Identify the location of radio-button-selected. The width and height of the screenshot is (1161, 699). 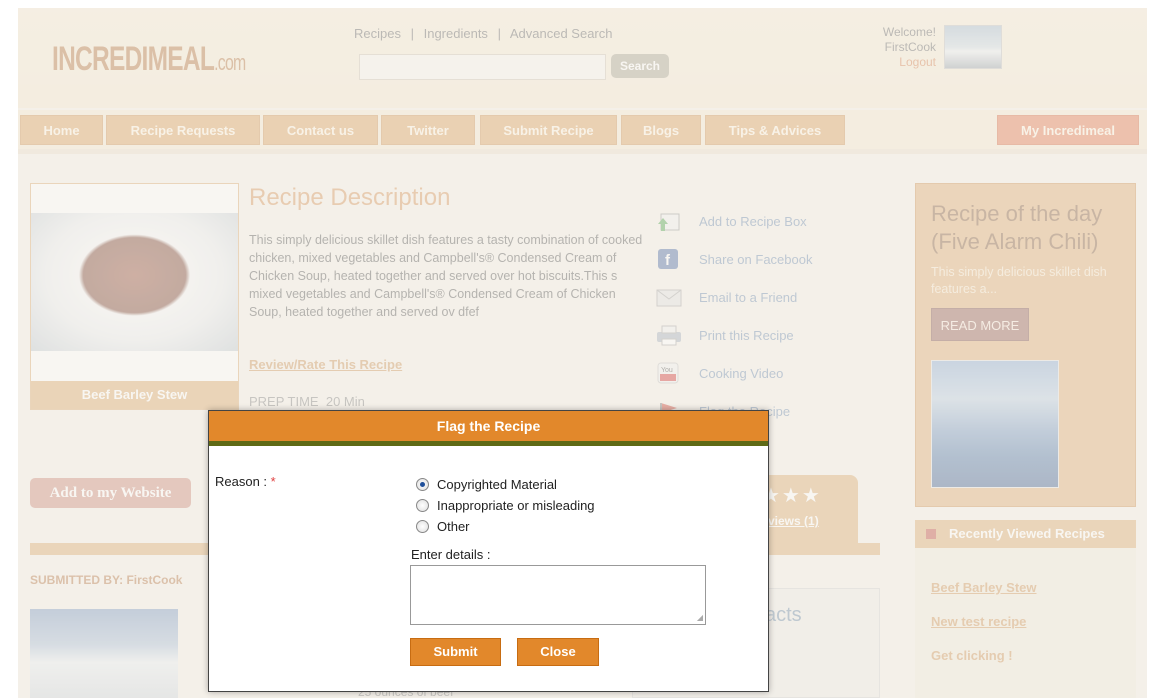
(422, 484).